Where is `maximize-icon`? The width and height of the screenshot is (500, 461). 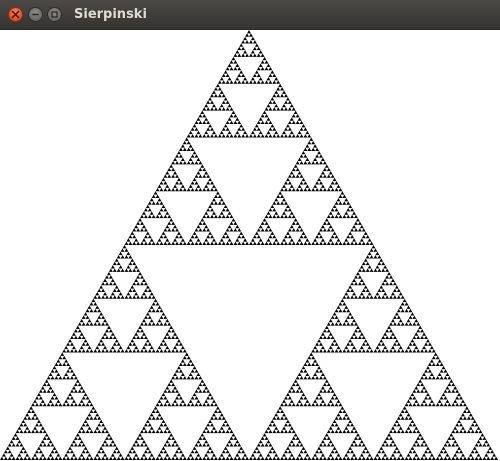 maximize-icon is located at coordinates (54, 14).